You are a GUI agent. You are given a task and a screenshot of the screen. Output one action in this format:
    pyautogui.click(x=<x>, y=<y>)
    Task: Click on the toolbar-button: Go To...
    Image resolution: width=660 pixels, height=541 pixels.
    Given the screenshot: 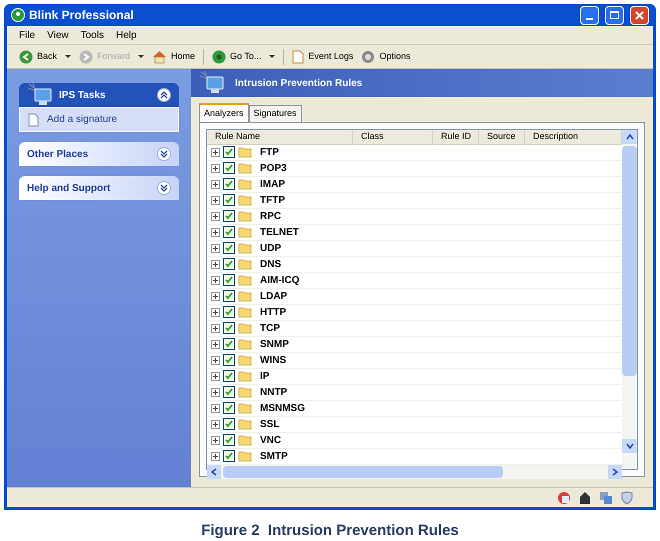 What is the action you would take?
    pyautogui.click(x=237, y=57)
    